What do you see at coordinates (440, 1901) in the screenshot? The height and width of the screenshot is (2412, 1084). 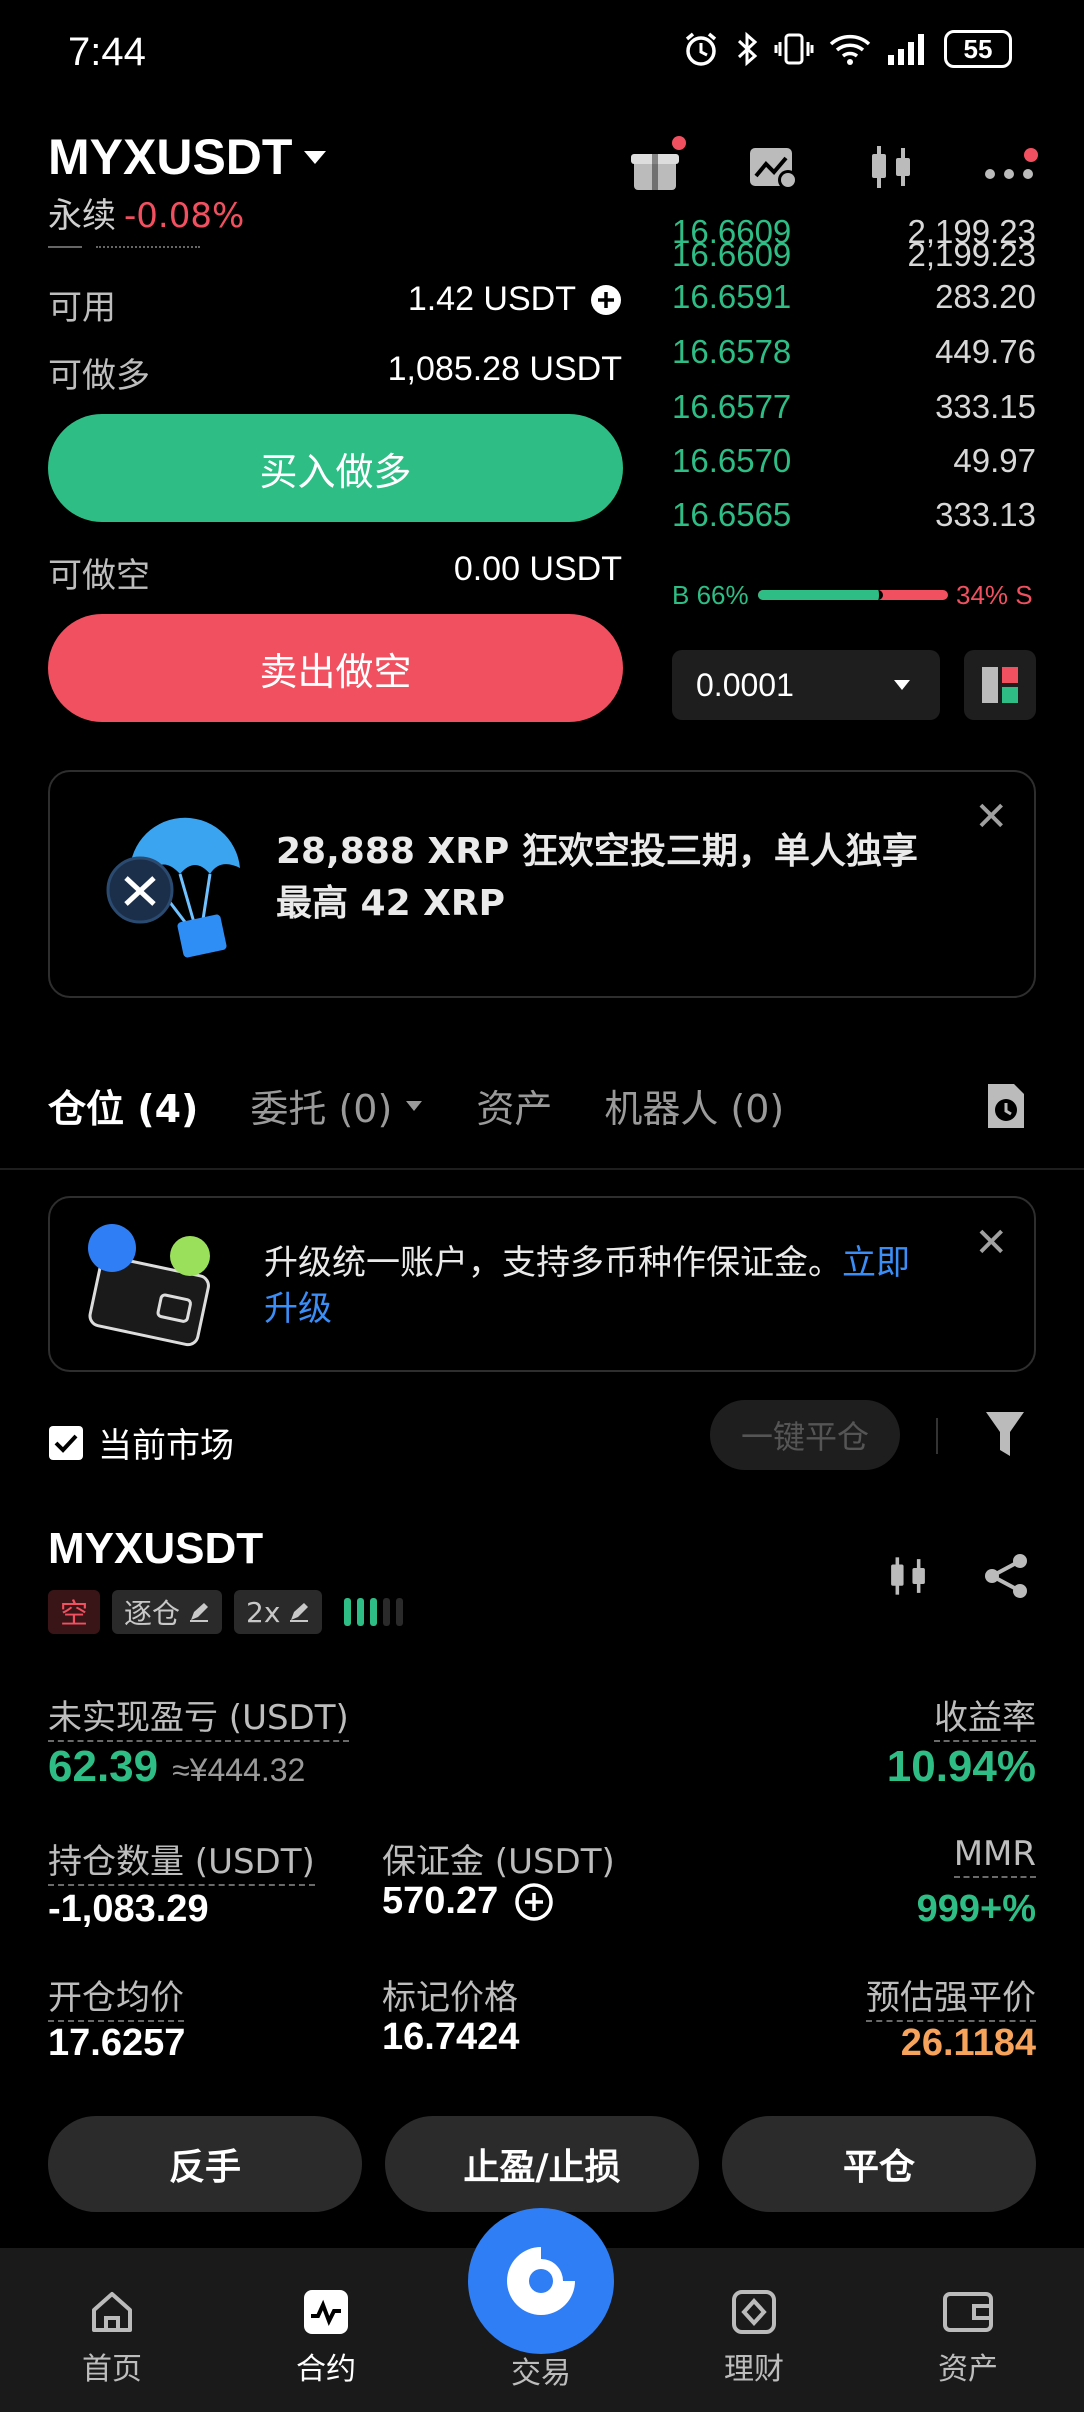 I see `margin-value: 570.27` at bounding box center [440, 1901].